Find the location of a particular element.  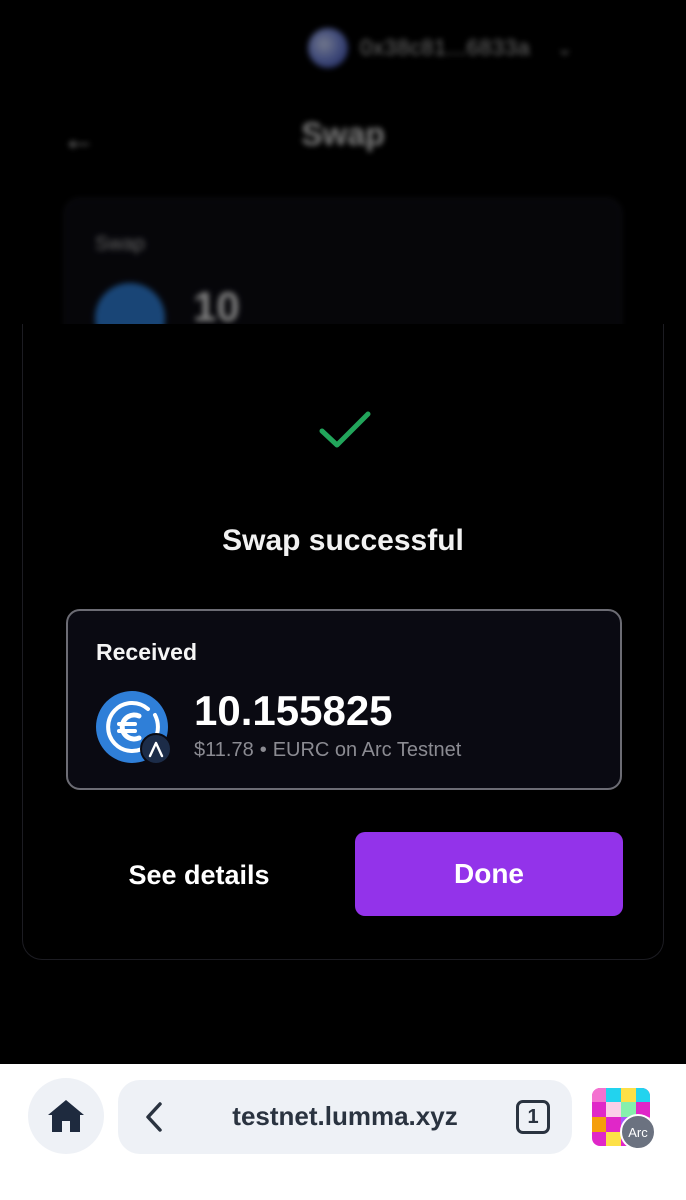

see-details-button: See details is located at coordinates (199, 875).